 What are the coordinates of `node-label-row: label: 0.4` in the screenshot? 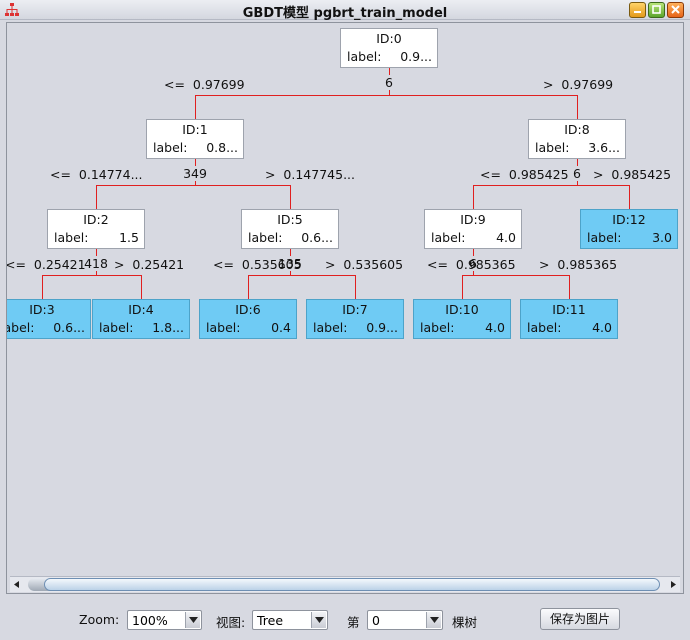 It's located at (248, 327).